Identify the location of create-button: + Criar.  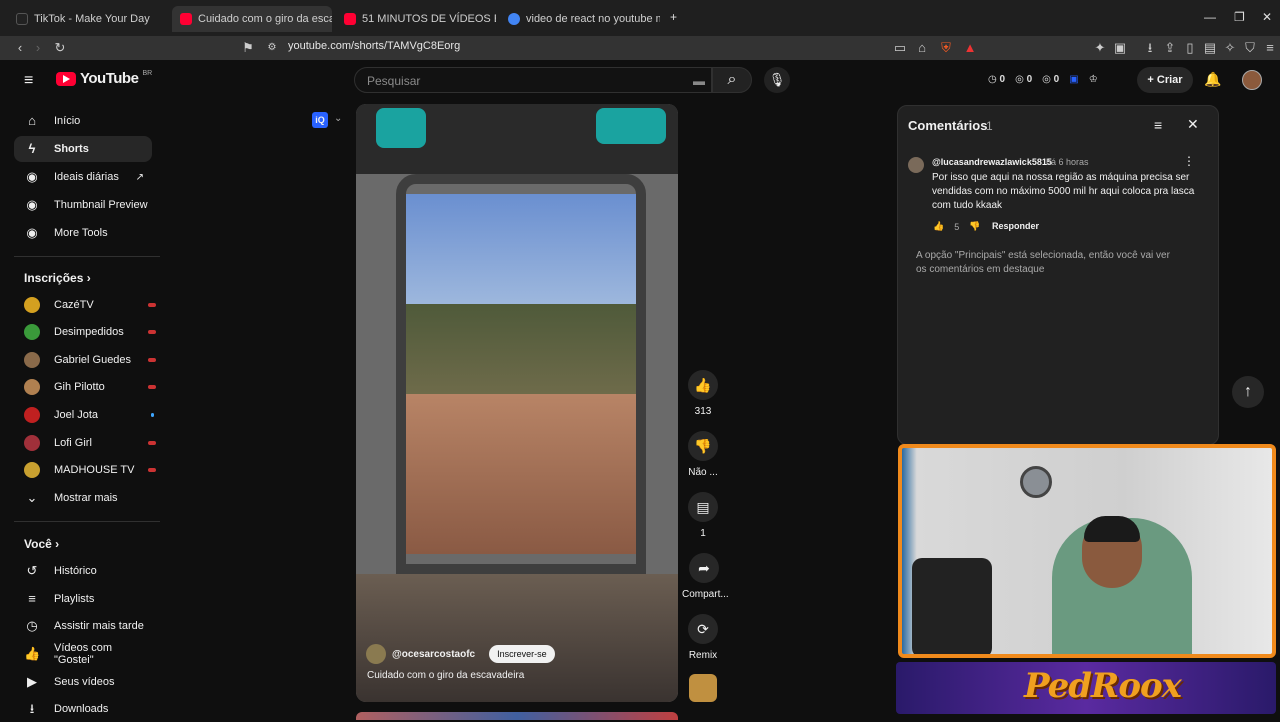
(1165, 80).